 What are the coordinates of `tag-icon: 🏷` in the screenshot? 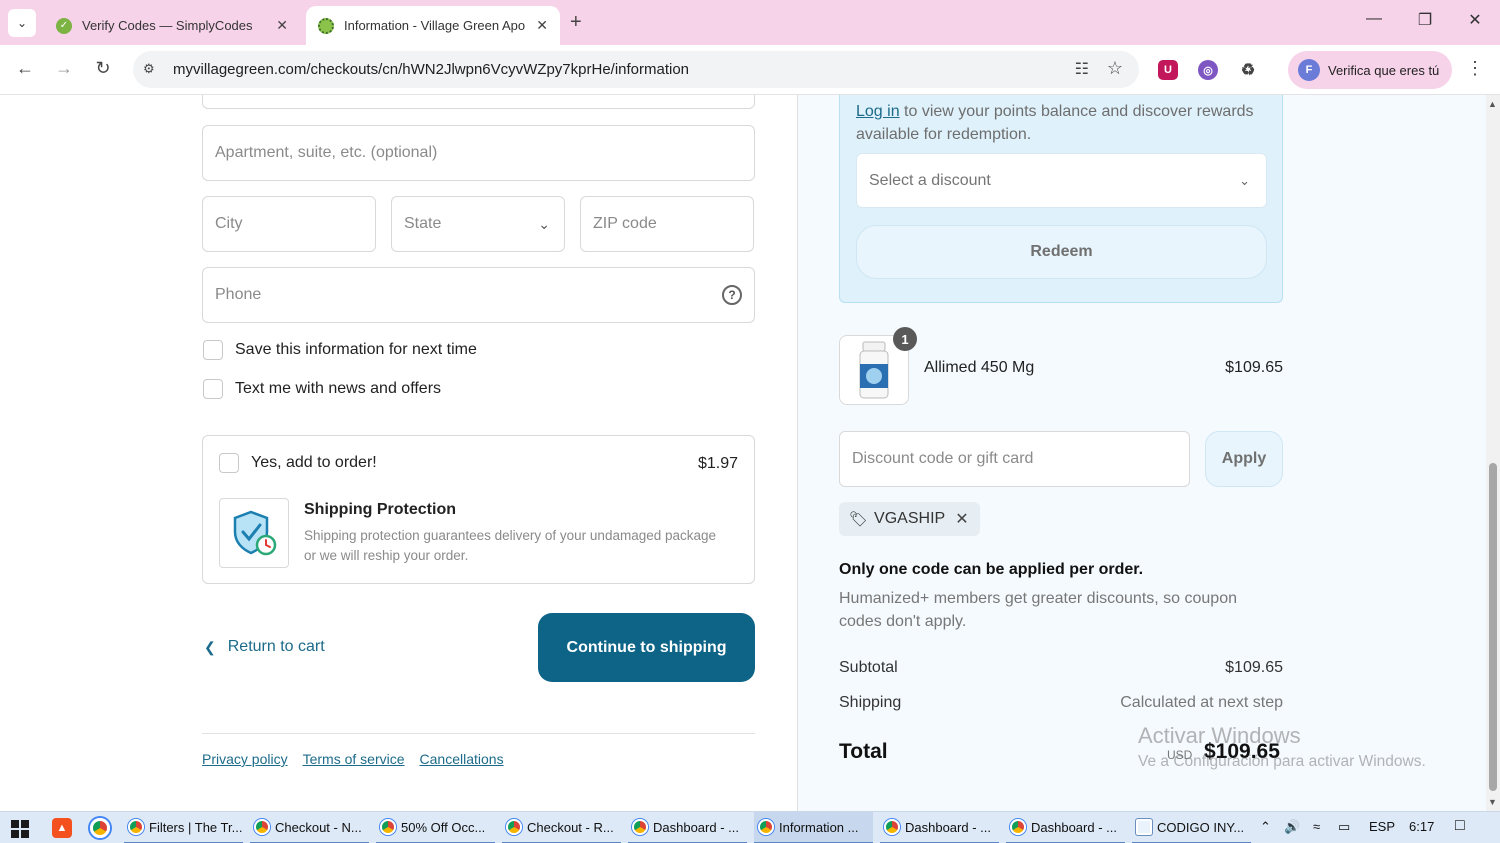 It's located at (859, 519).